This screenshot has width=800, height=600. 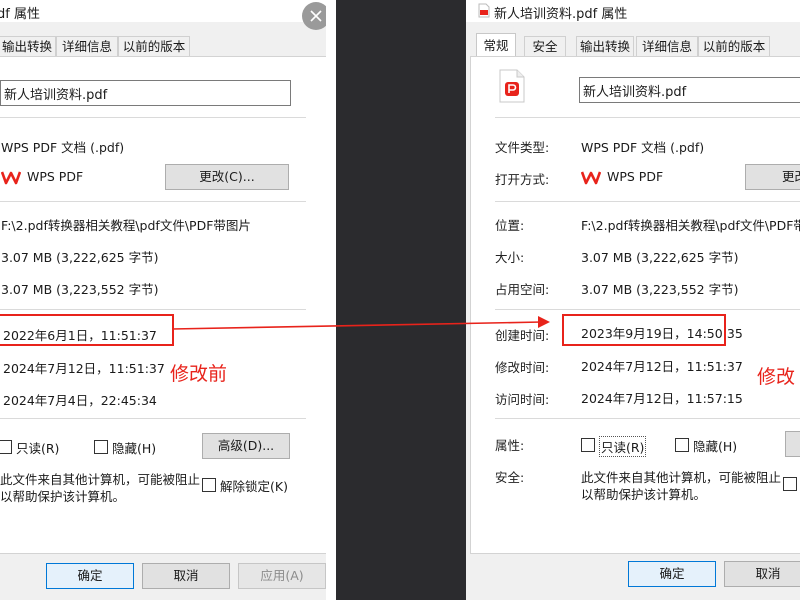 I want to click on modified-label: 修改时间:, so click(x=522, y=367).